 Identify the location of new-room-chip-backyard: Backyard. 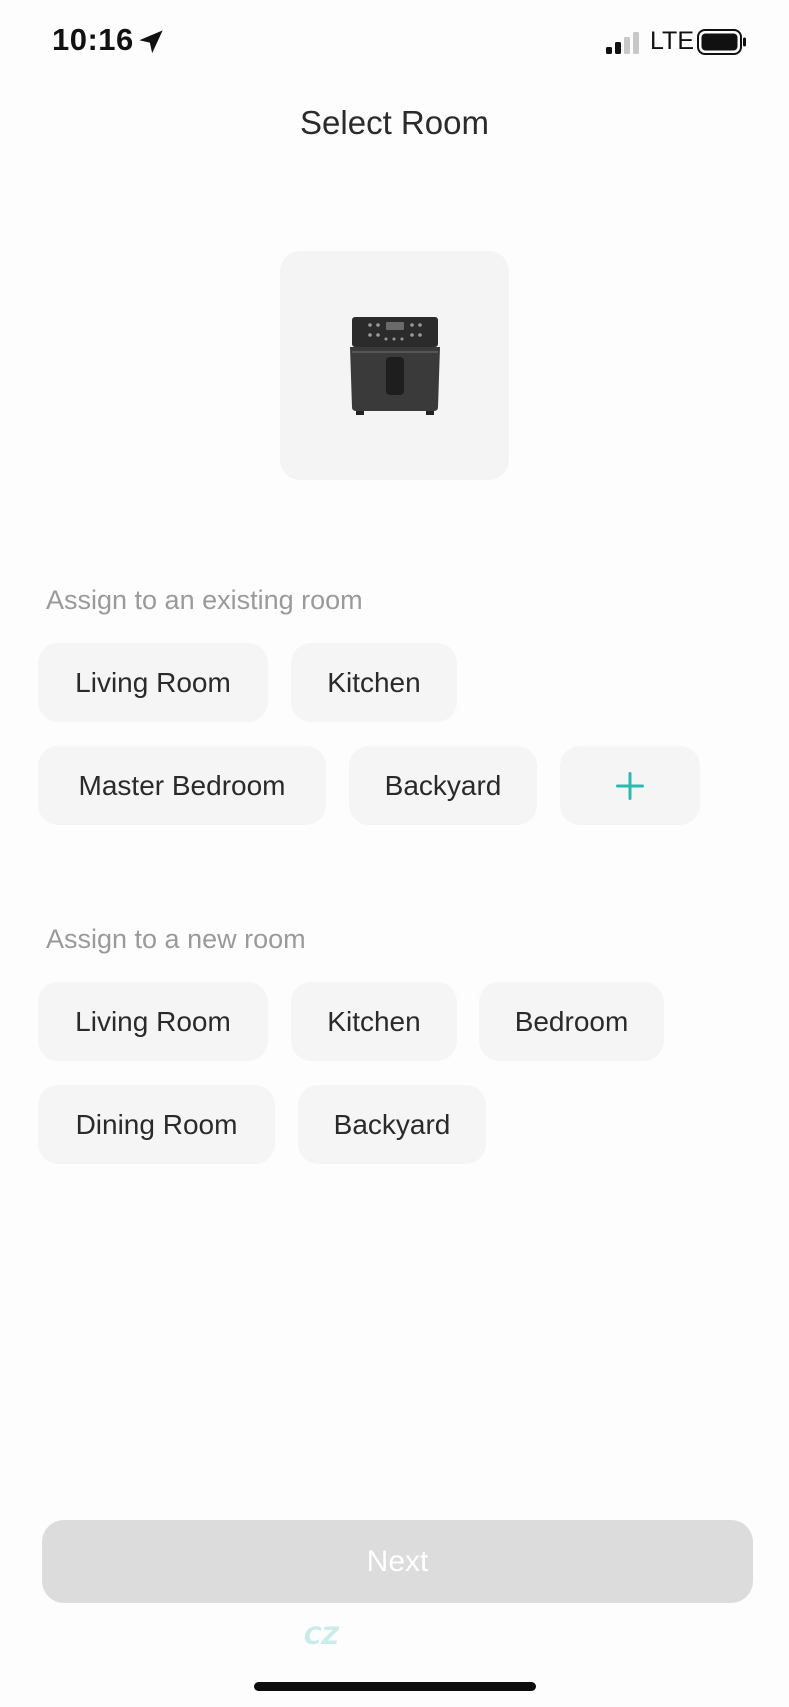
(392, 1124).